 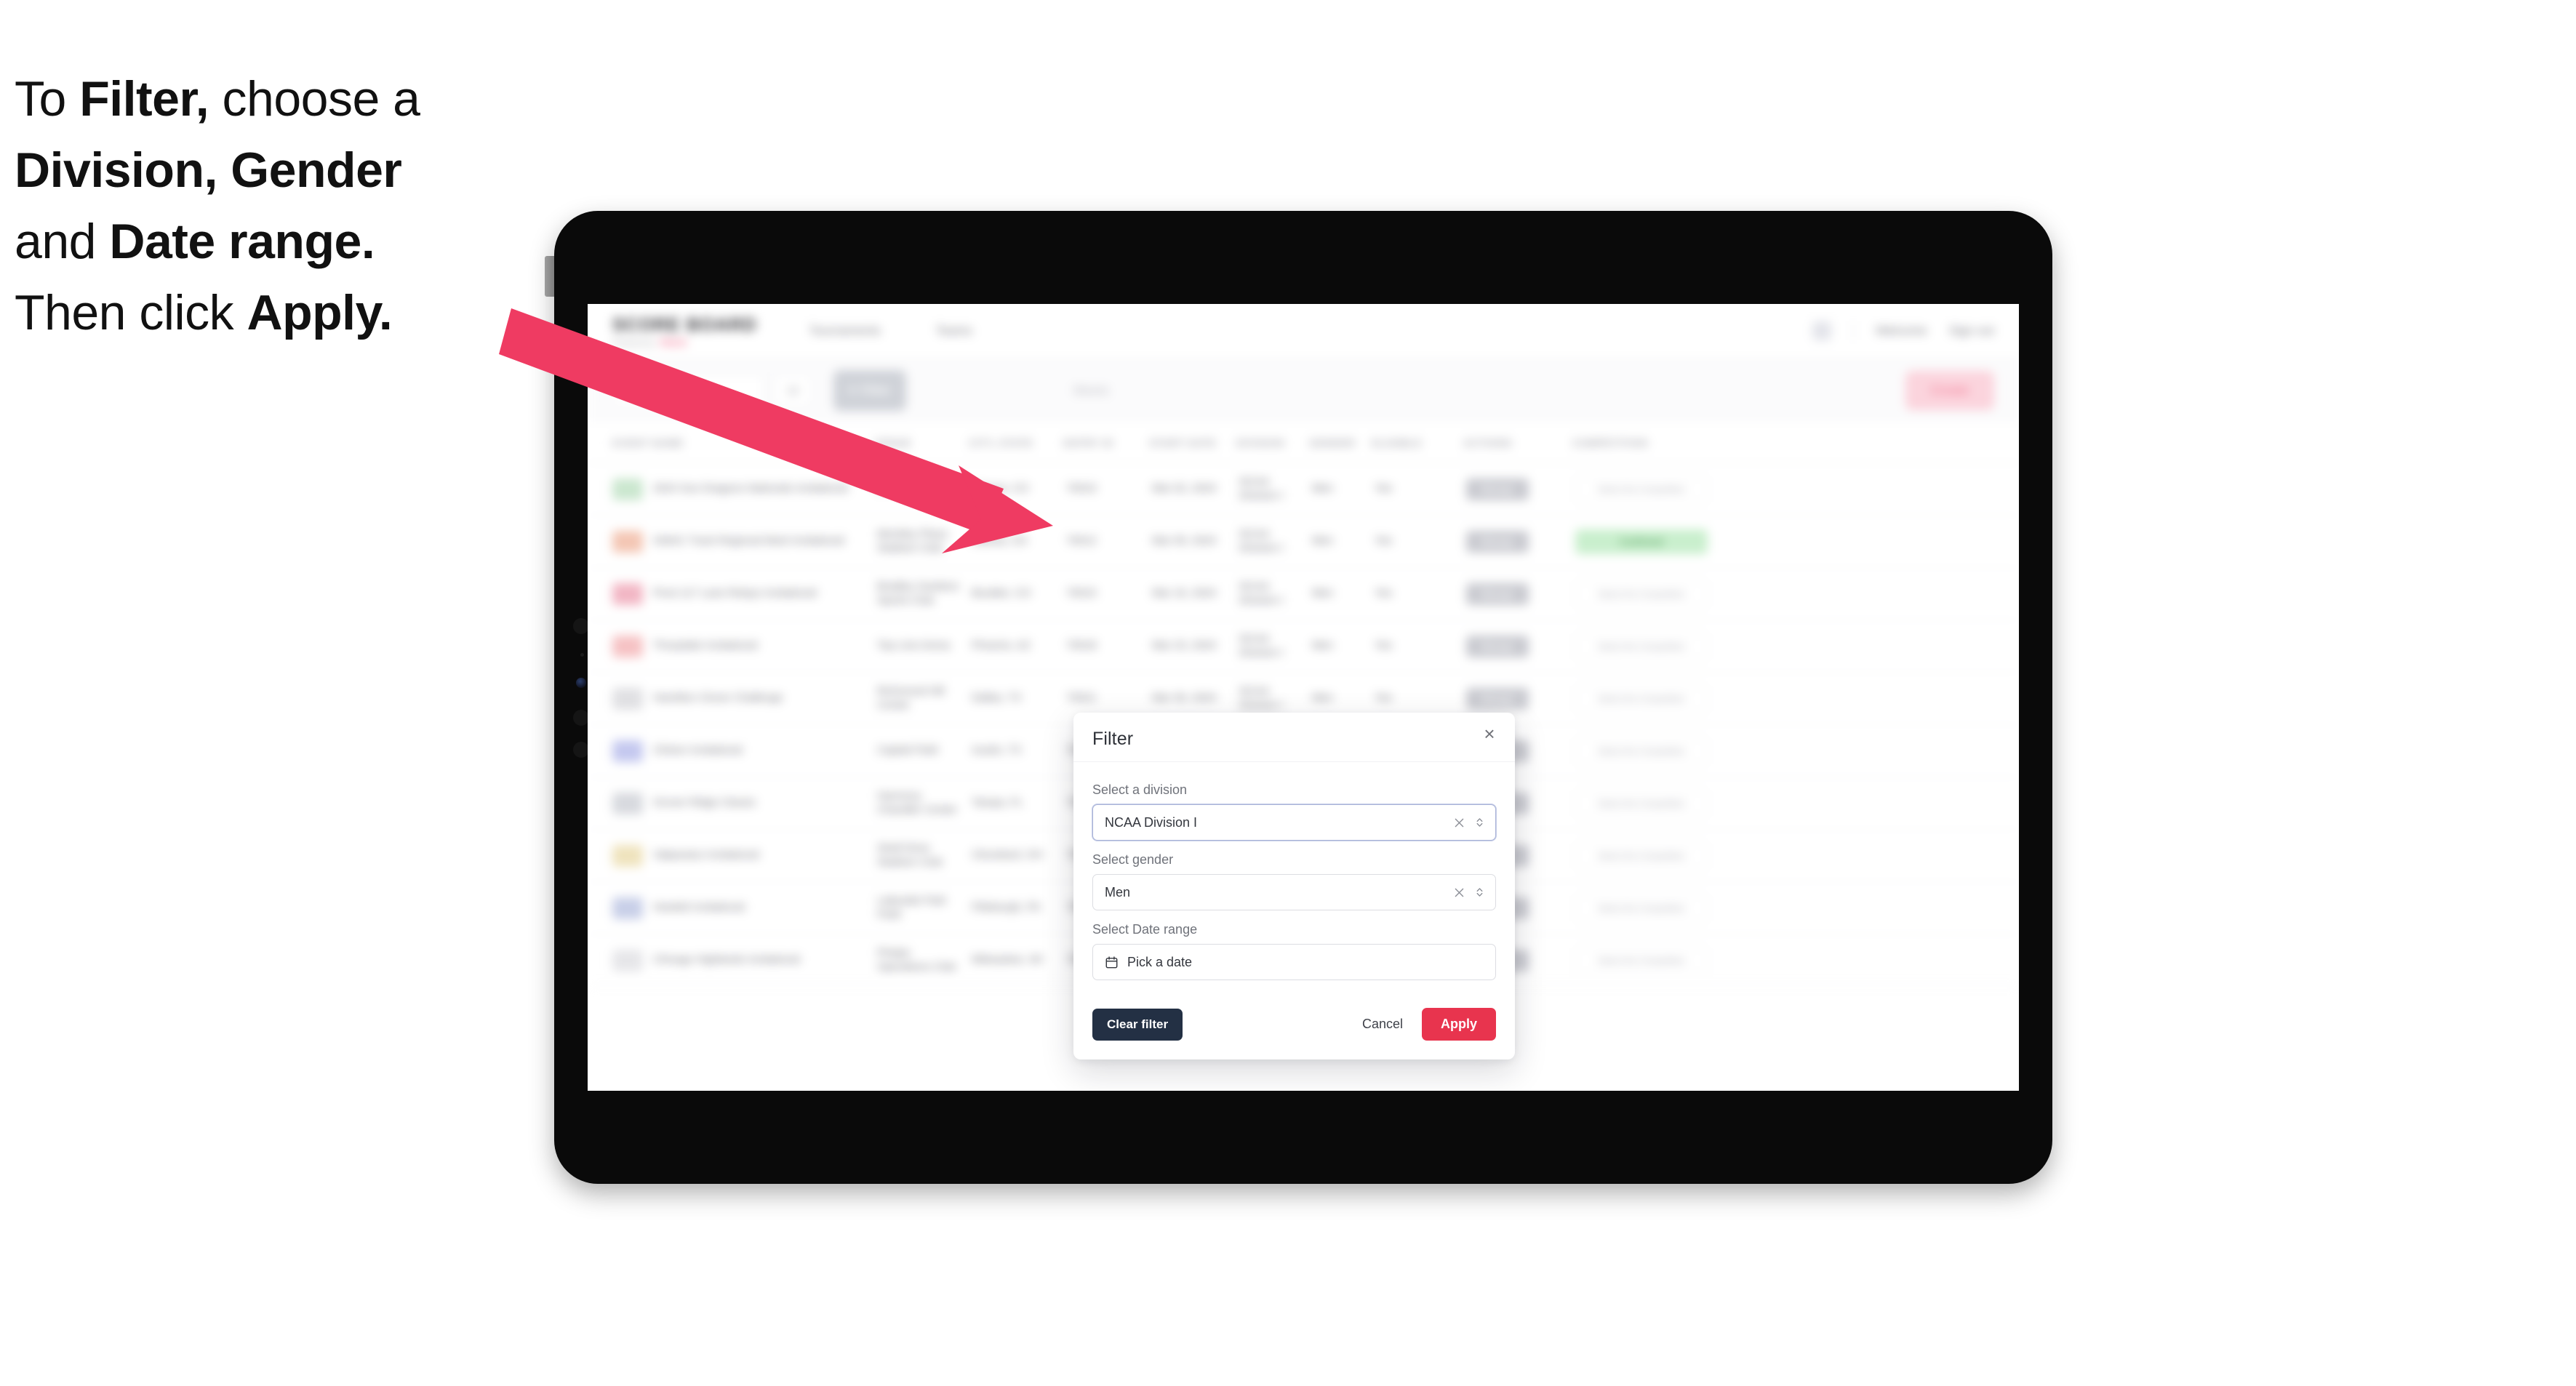 What do you see at coordinates (581, 750) in the screenshot?
I see `speaker-hole-2-icon` at bounding box center [581, 750].